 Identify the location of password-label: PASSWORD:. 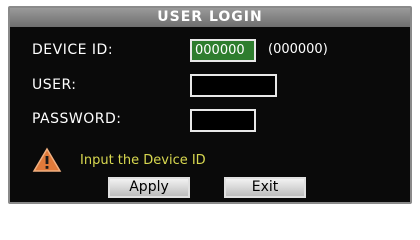
(77, 119).